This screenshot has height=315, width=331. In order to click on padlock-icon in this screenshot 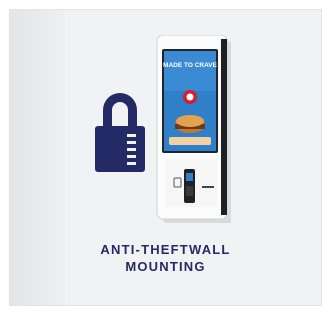, I will do `click(120, 132)`.